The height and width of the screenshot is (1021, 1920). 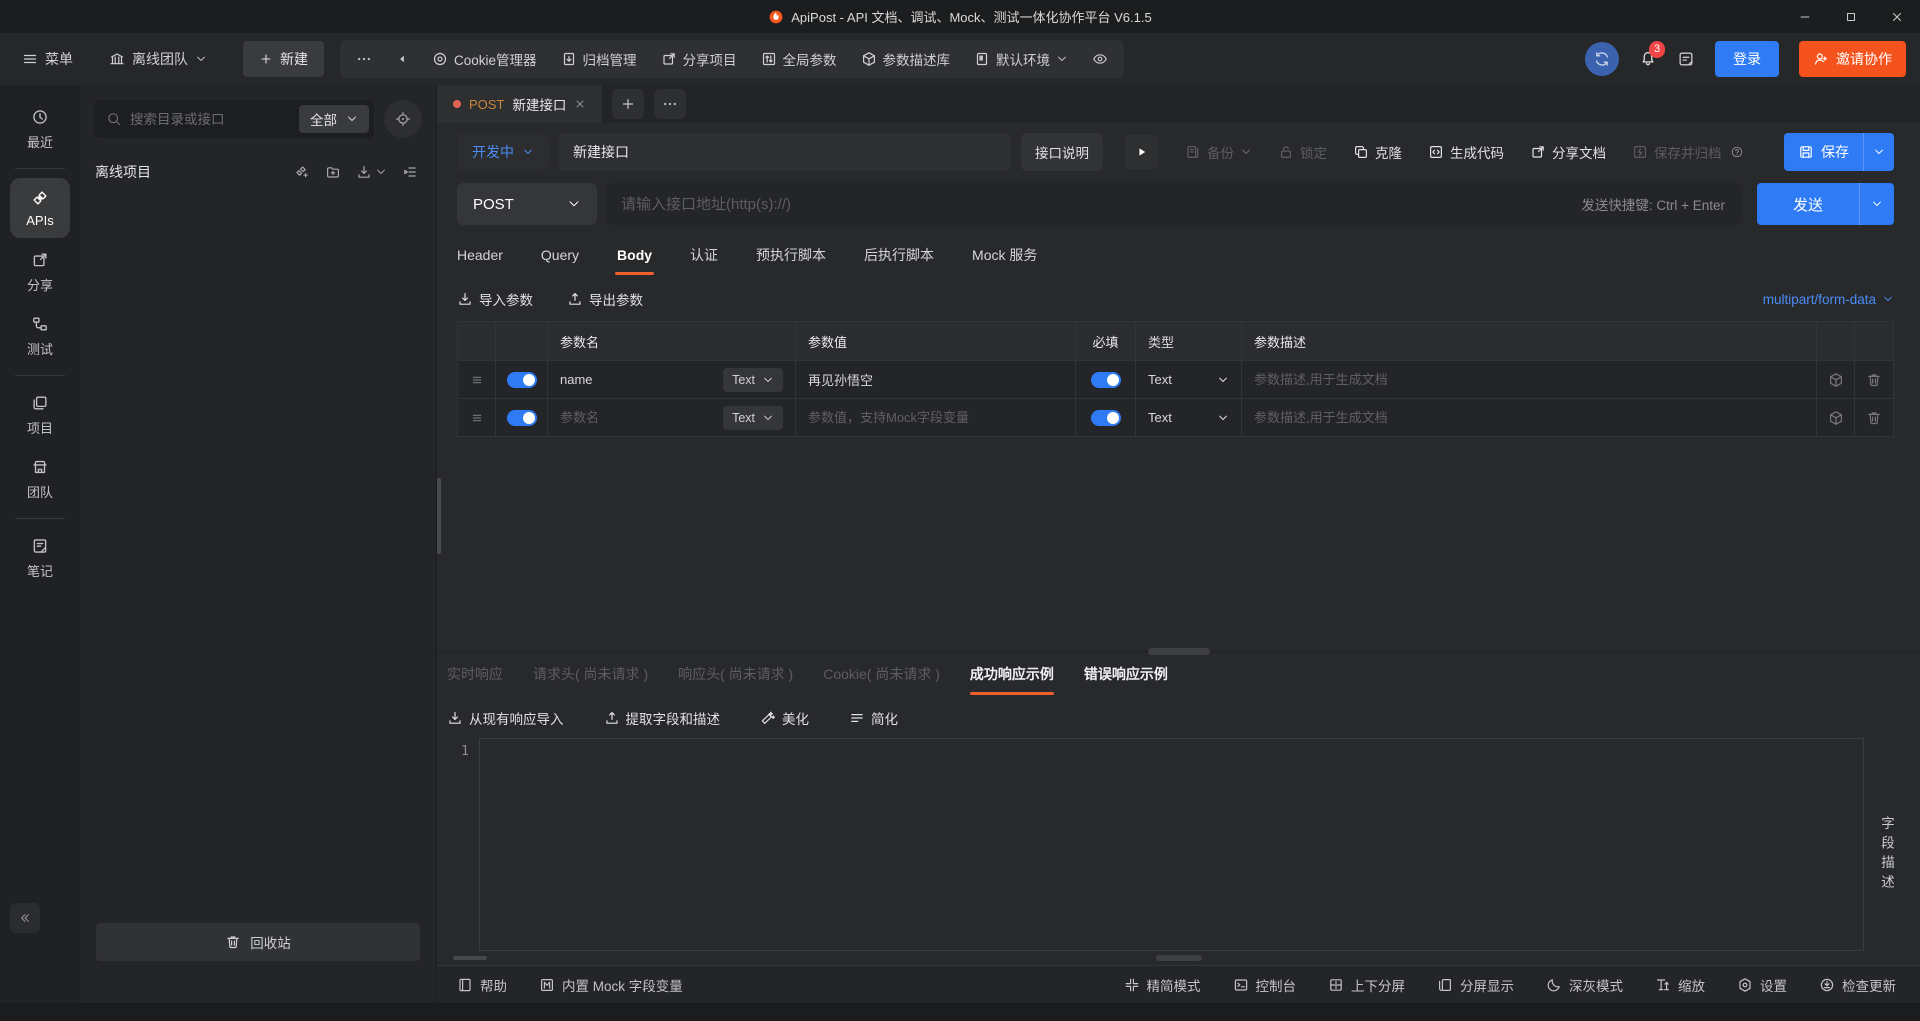 I want to click on tab-pre-script: 预执行脚本, so click(x=791, y=261).